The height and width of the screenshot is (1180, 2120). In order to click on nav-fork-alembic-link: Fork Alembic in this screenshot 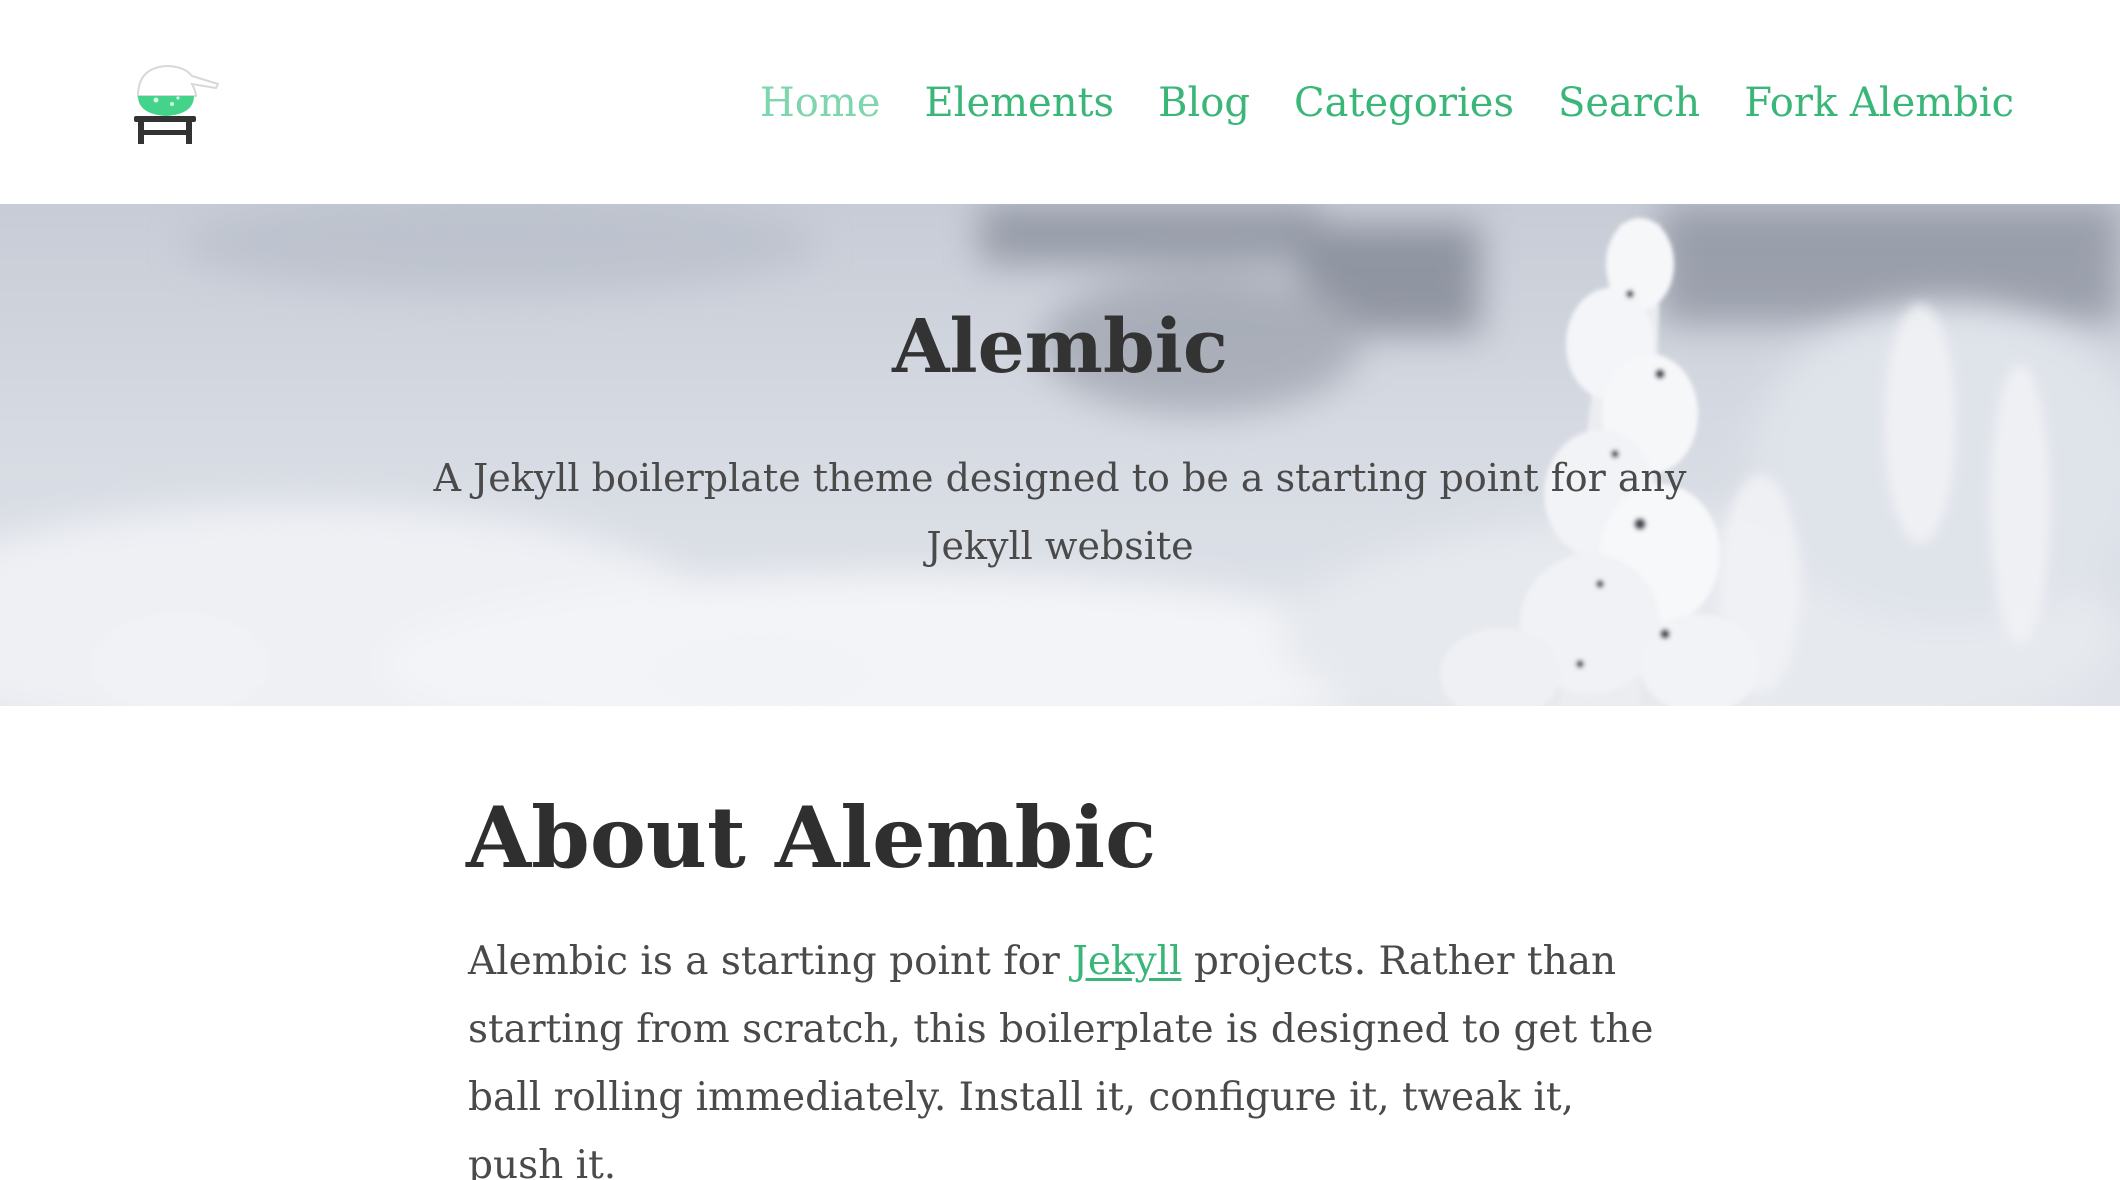, I will do `click(1879, 103)`.